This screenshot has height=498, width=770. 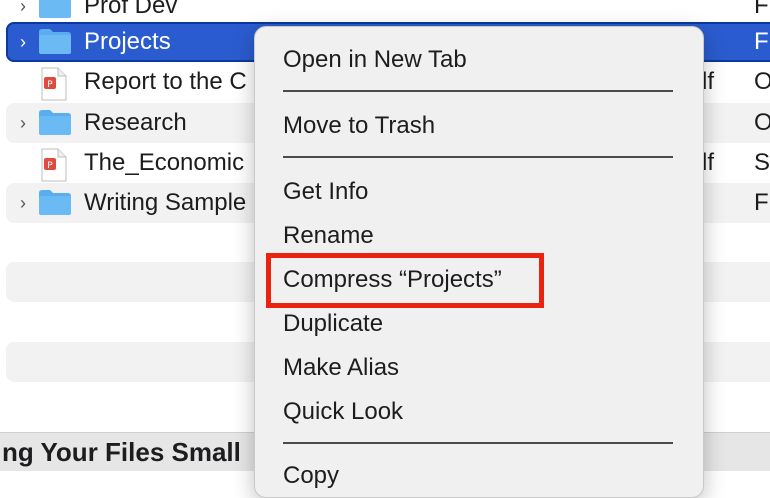 What do you see at coordinates (165, 81) in the screenshot?
I see `file-name: Report to the C` at bounding box center [165, 81].